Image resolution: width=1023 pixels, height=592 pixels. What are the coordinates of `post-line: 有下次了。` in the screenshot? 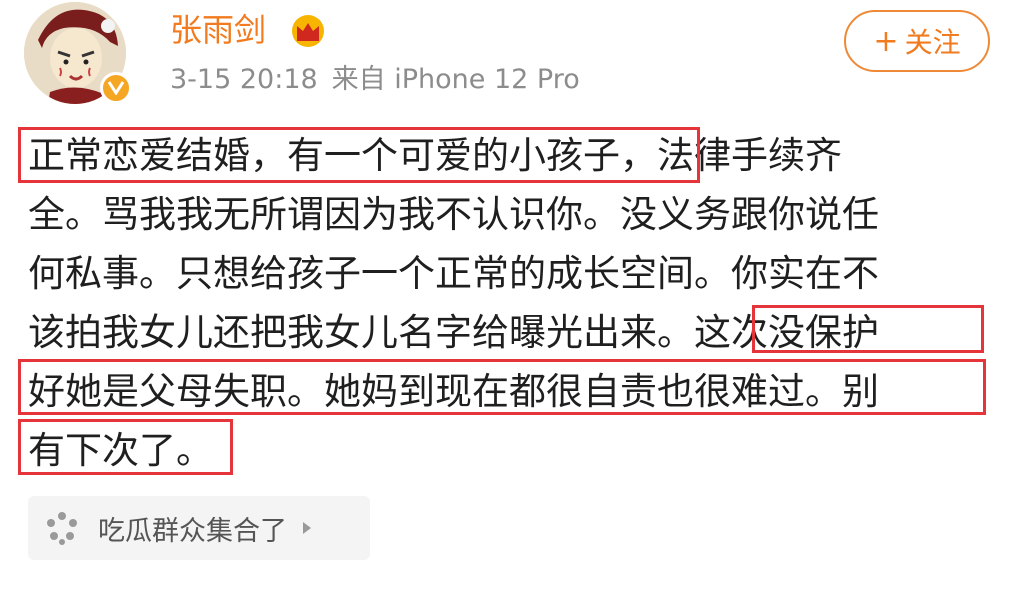 It's located at (120, 450).